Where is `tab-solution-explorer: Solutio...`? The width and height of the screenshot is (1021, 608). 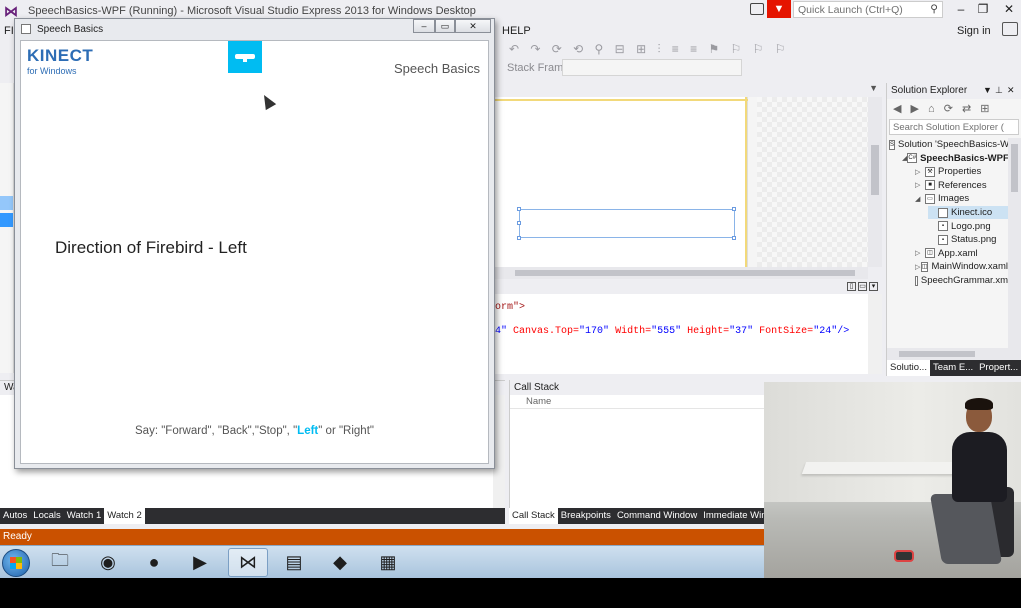
tab-solution-explorer: Solutio... is located at coordinates (908, 368).